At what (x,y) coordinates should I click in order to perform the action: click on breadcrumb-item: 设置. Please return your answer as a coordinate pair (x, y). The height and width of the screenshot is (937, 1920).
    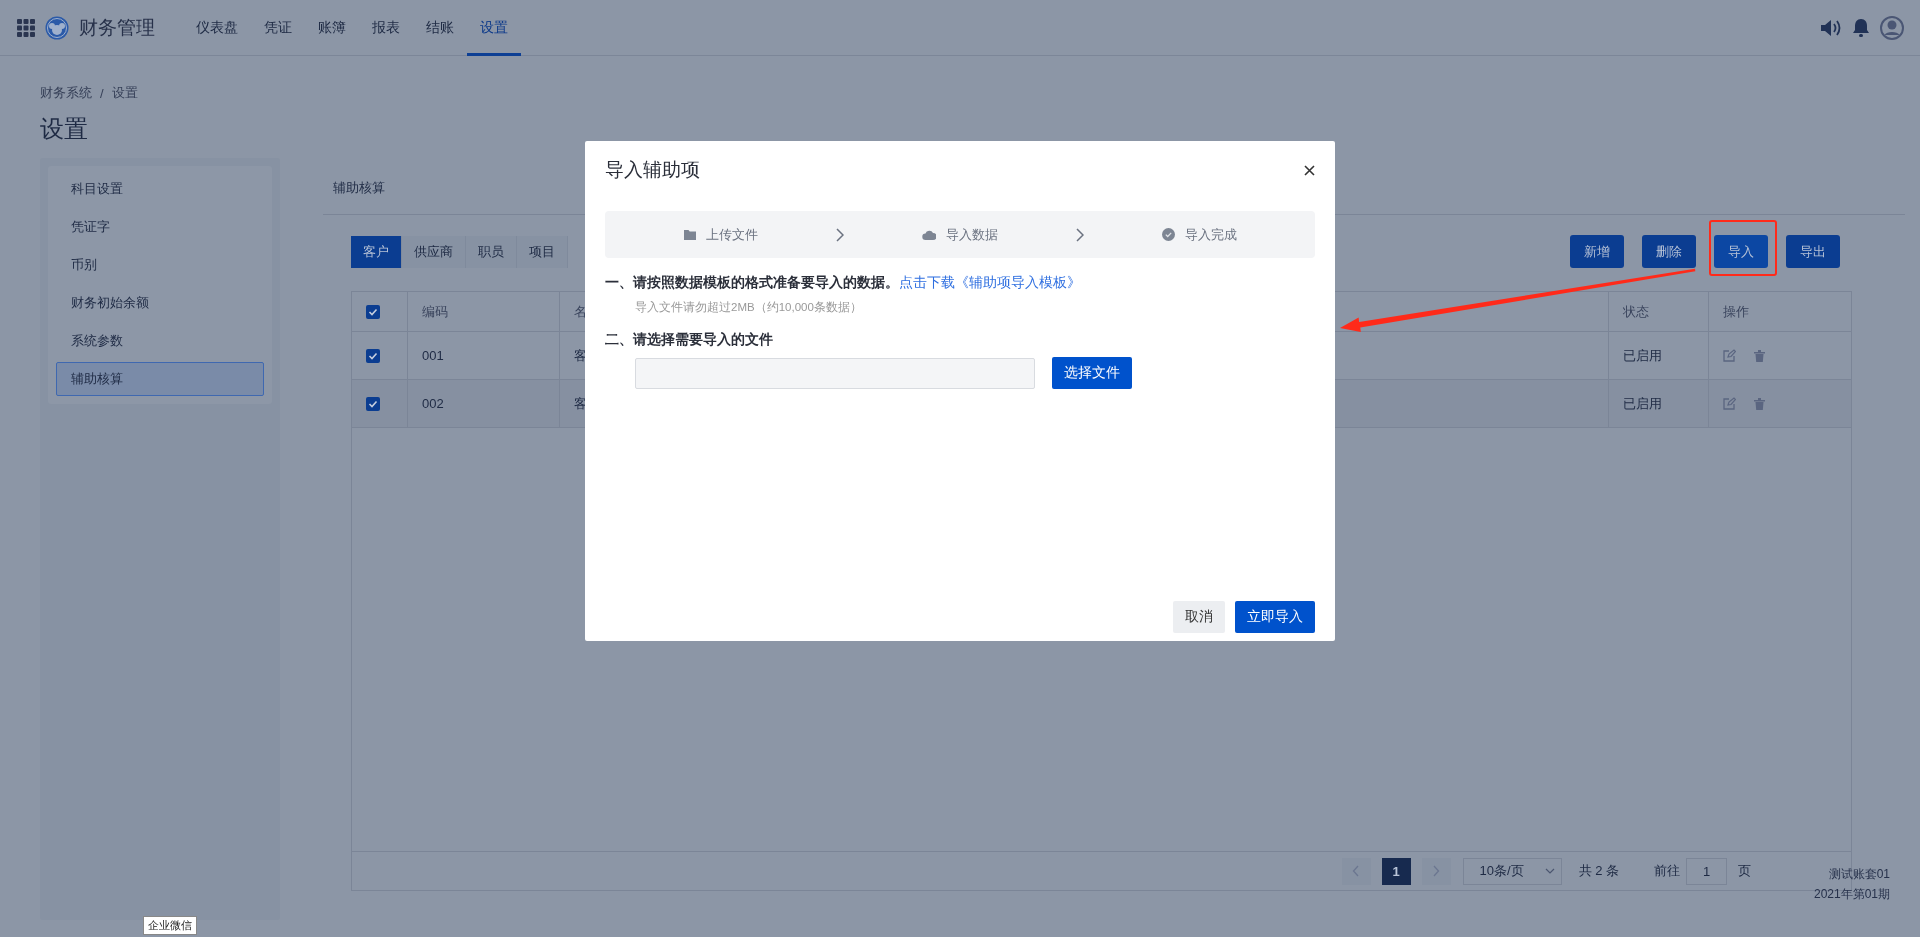
    Looking at the image, I should click on (124, 93).